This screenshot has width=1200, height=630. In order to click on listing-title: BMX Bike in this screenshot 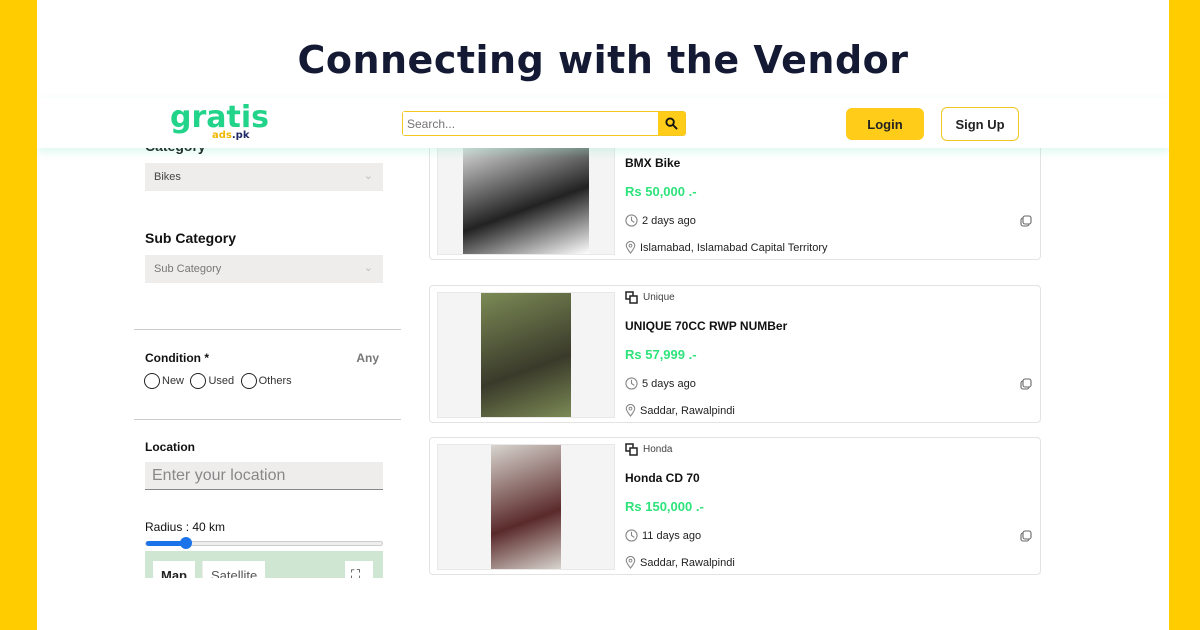, I will do `click(652, 163)`.